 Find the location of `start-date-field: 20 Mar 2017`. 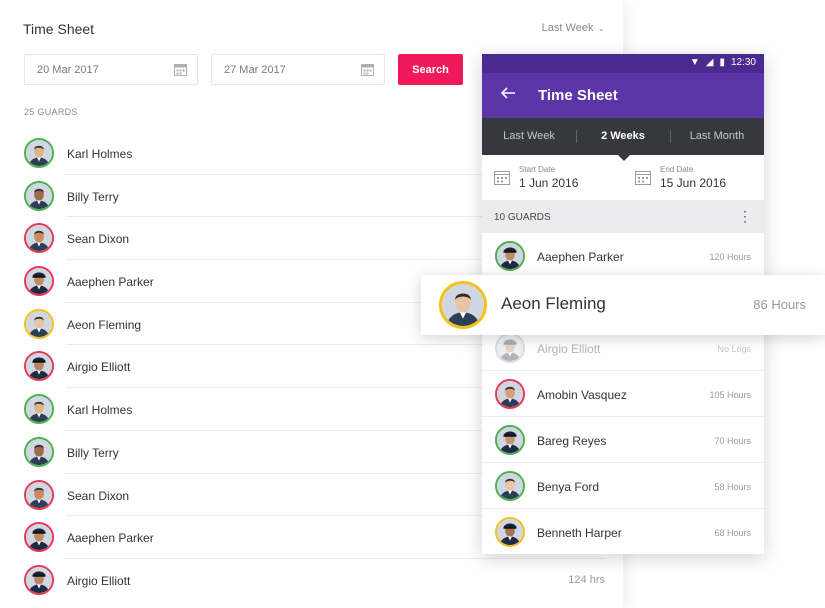

start-date-field: 20 Mar 2017 is located at coordinates (111, 69).